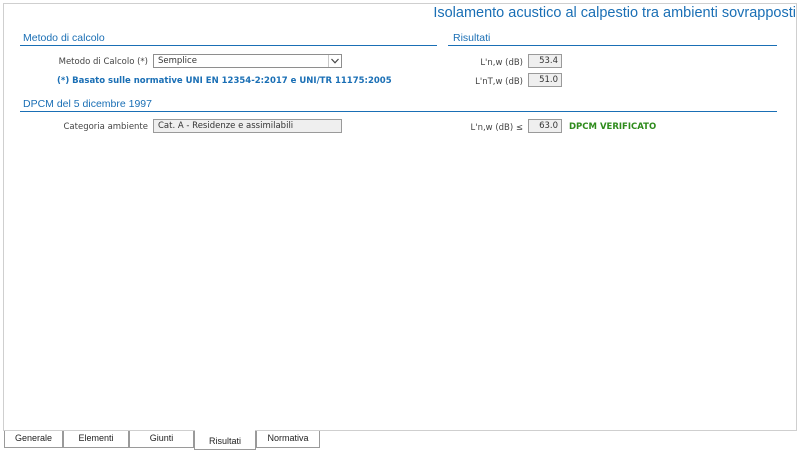 The height and width of the screenshot is (451, 800). Describe the element at coordinates (398, 111) in the screenshot. I see `section-divider-dpcm` at that location.